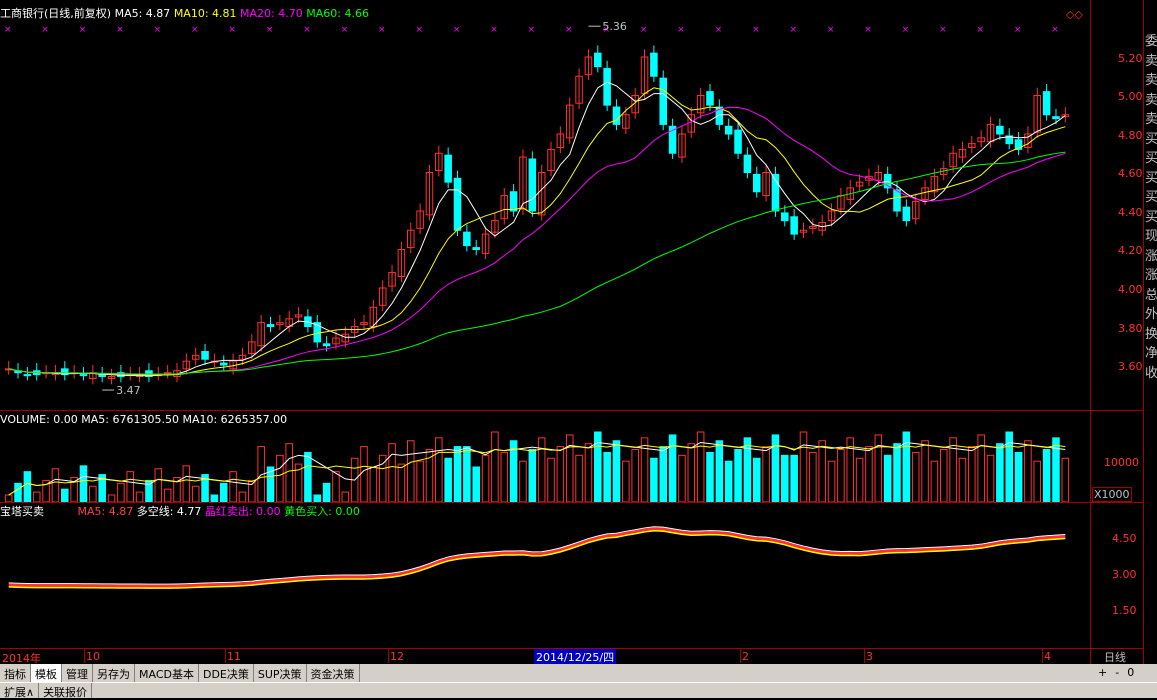 Image resolution: width=1157 pixels, height=700 pixels. I want to click on tab-template: 模板, so click(46, 673).